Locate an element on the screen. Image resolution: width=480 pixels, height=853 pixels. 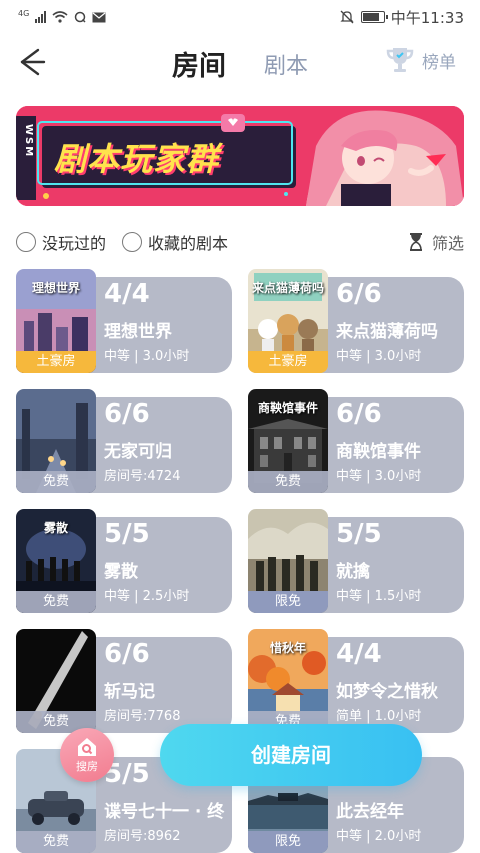
filter-not-played: 没玩过的 is located at coordinates (61, 242).